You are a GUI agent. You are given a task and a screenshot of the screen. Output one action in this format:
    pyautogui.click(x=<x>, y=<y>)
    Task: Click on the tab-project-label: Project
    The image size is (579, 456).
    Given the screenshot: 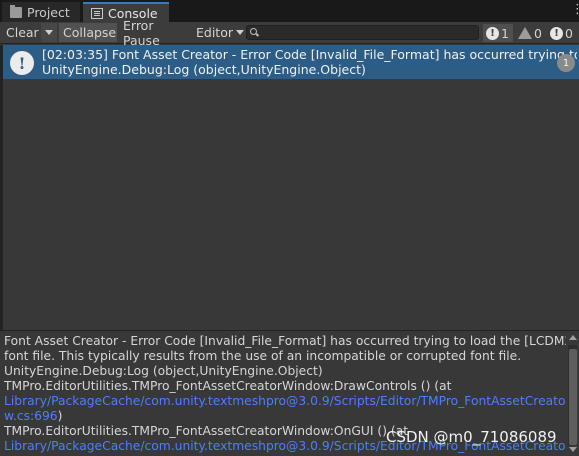 What is the action you would take?
    pyautogui.click(x=48, y=12)
    